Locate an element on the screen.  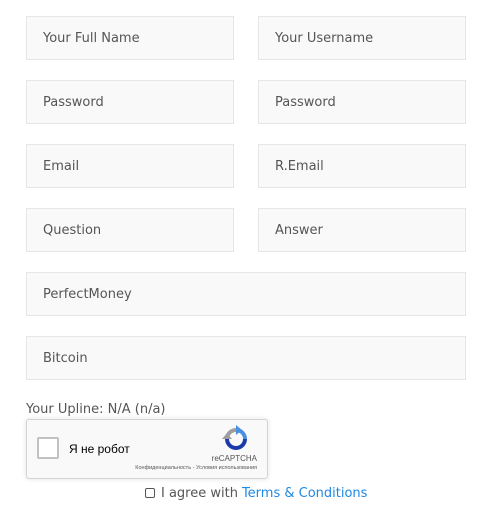
recaptcha-label: Я не робот is located at coordinates (99, 449).